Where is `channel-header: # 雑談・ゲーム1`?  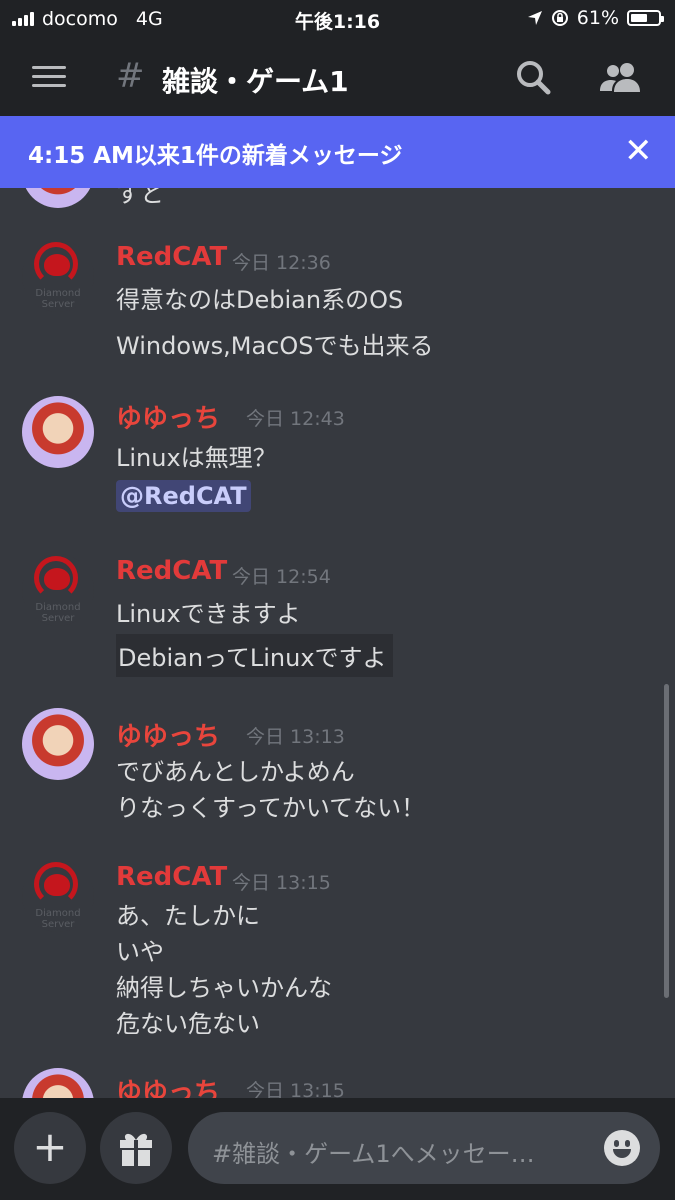
channel-header: # 雑談・ゲーム1 is located at coordinates (337, 77).